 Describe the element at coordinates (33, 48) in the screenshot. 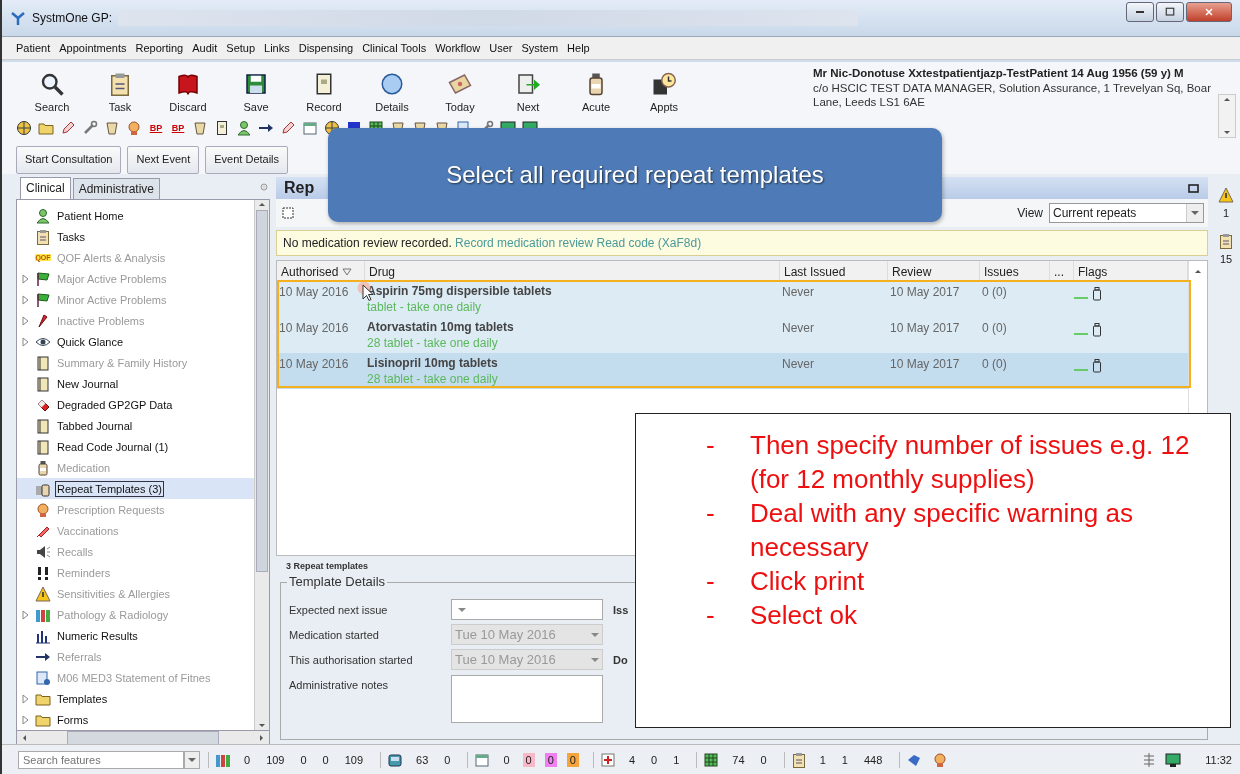

I see `menu-item: Patient` at that location.